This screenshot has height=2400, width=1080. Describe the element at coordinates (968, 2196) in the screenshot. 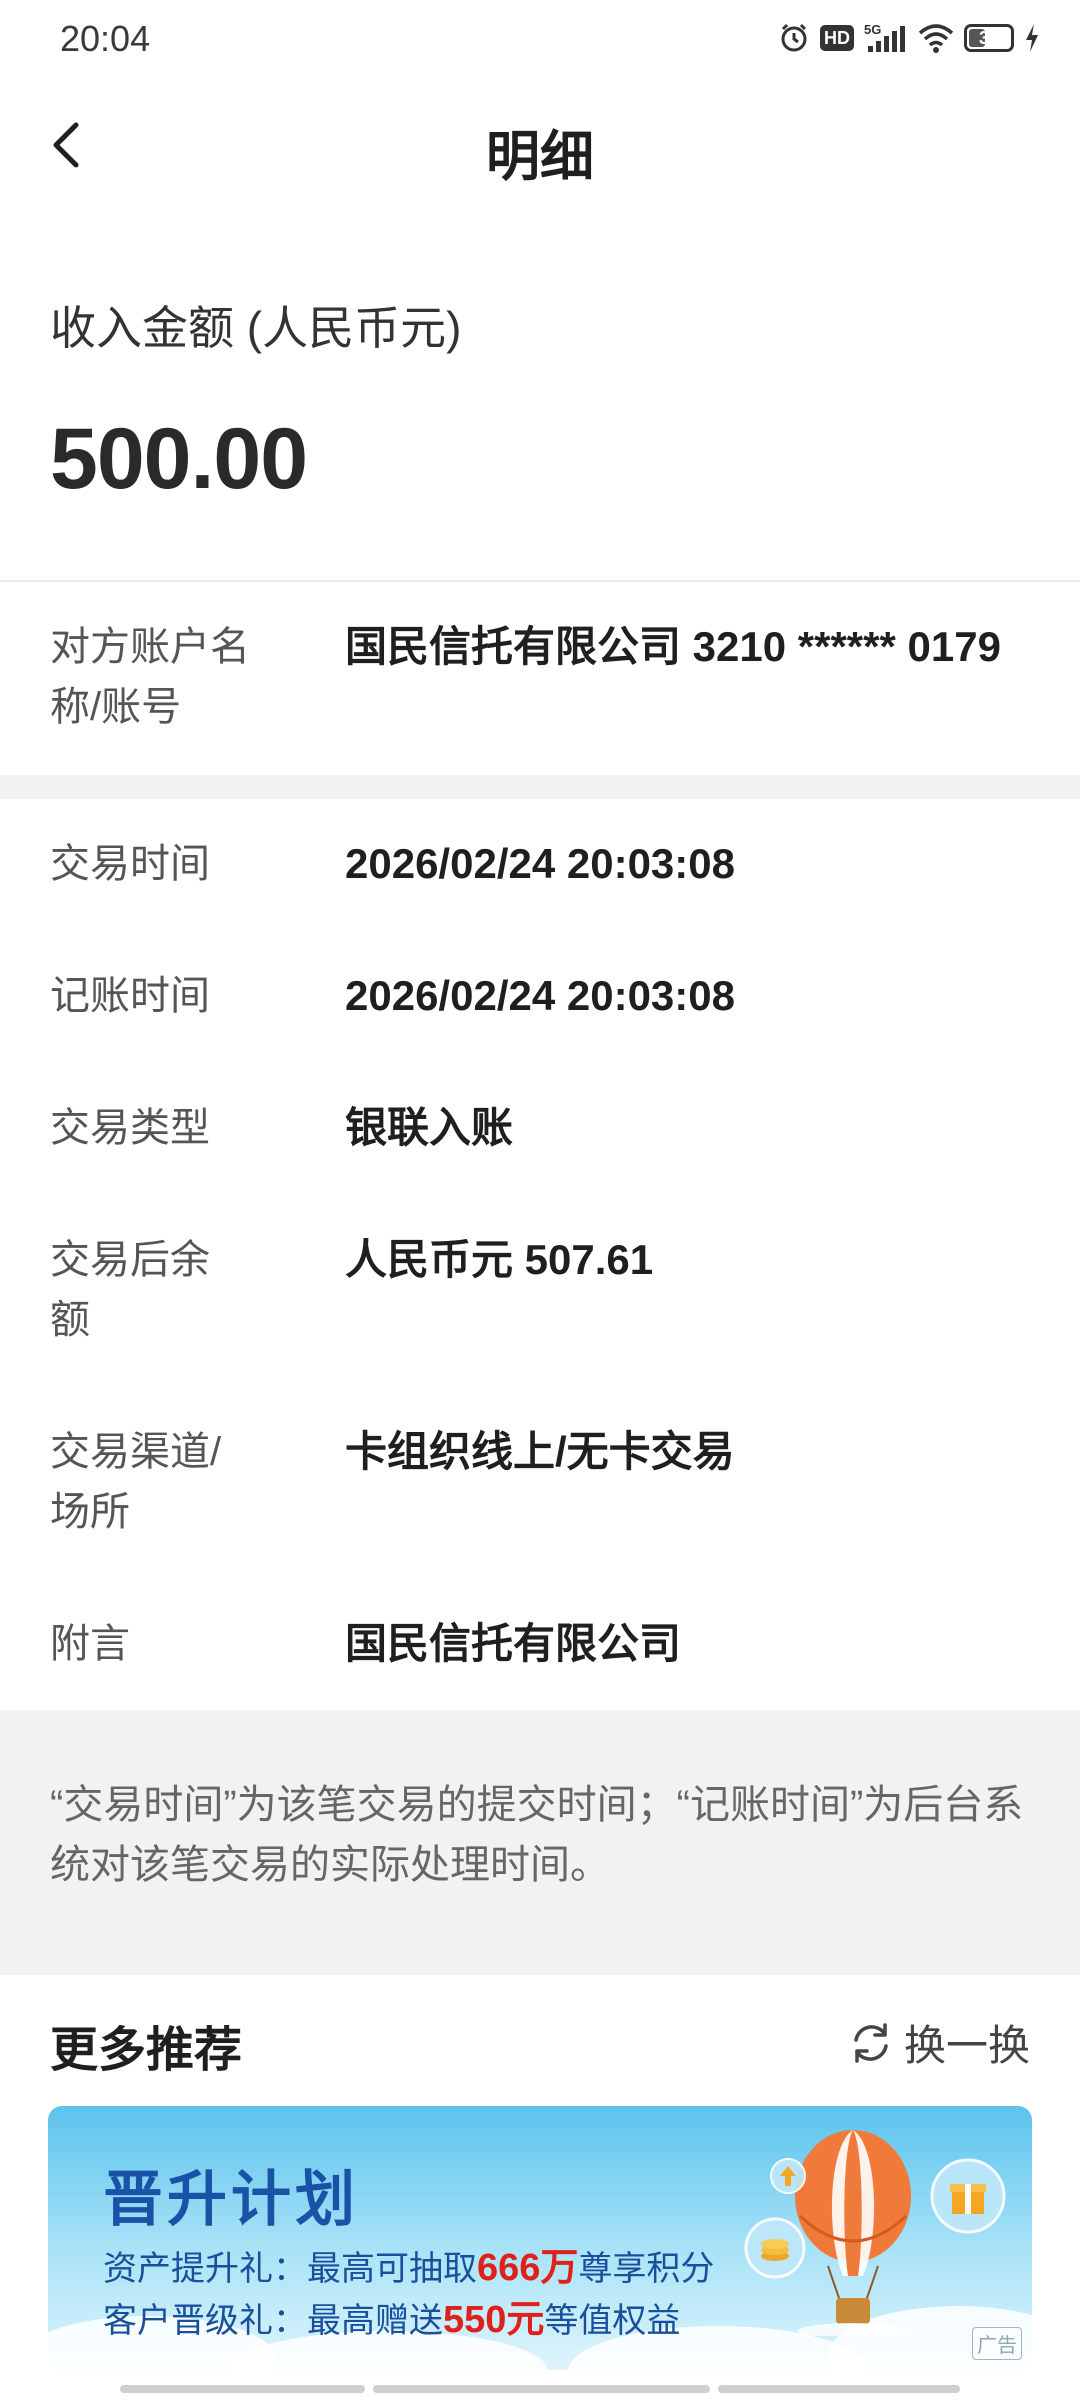

I see `gift-icon` at that location.